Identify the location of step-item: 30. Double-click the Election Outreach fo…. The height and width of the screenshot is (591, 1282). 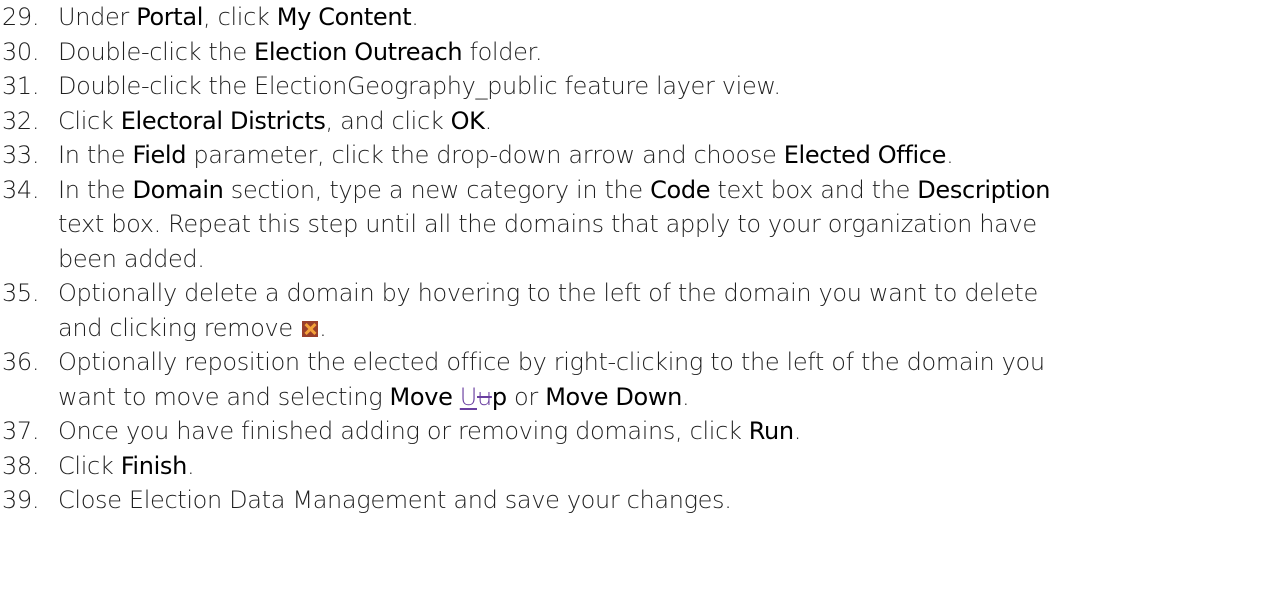
(641, 52).